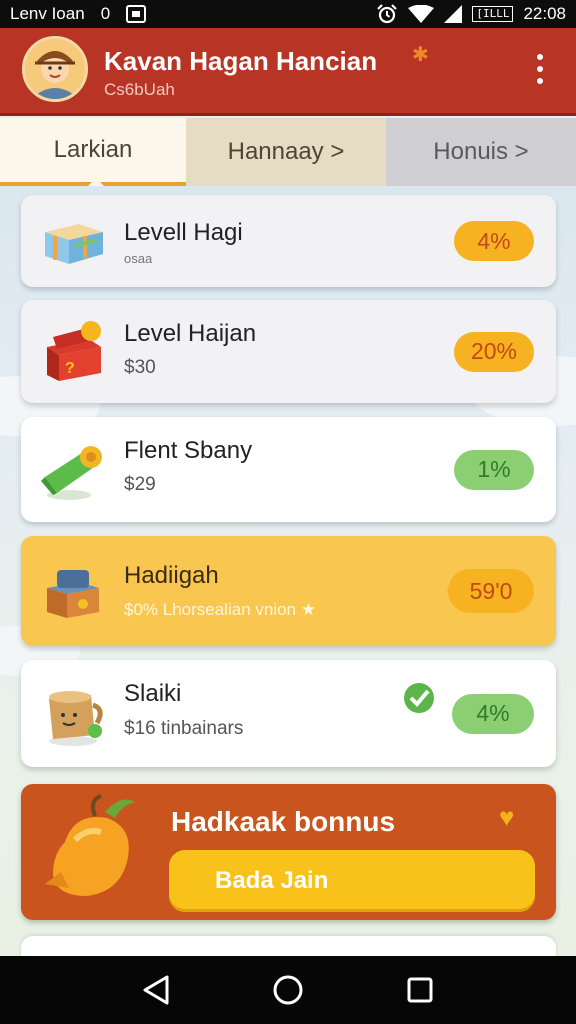  I want to click on home-circle-icon, so click(288, 990).